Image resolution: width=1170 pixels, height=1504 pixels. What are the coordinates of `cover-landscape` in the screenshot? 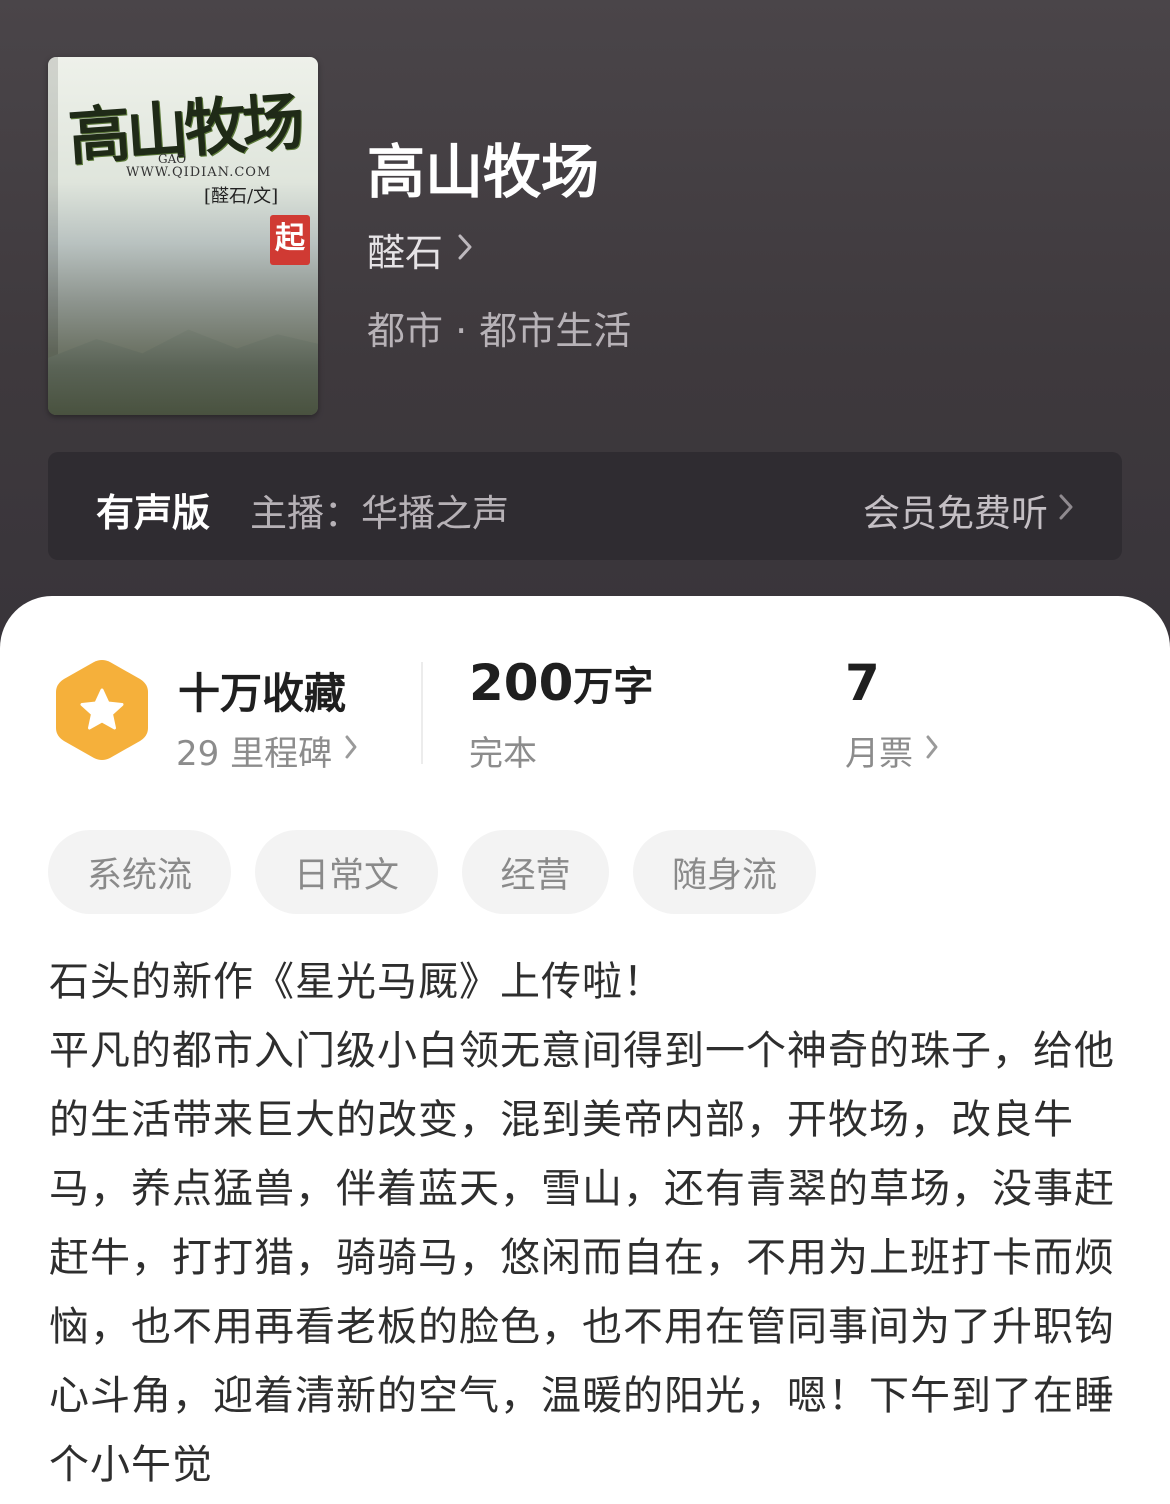 It's located at (183, 372).